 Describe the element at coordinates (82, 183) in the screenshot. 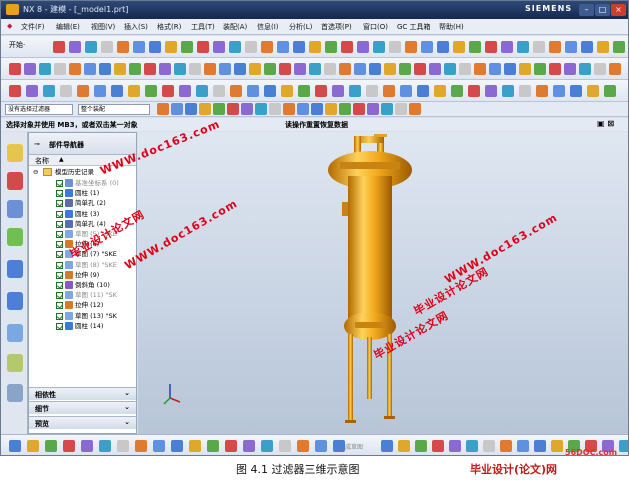

I see `feature-node: 基准坐标系 (0)` at that location.